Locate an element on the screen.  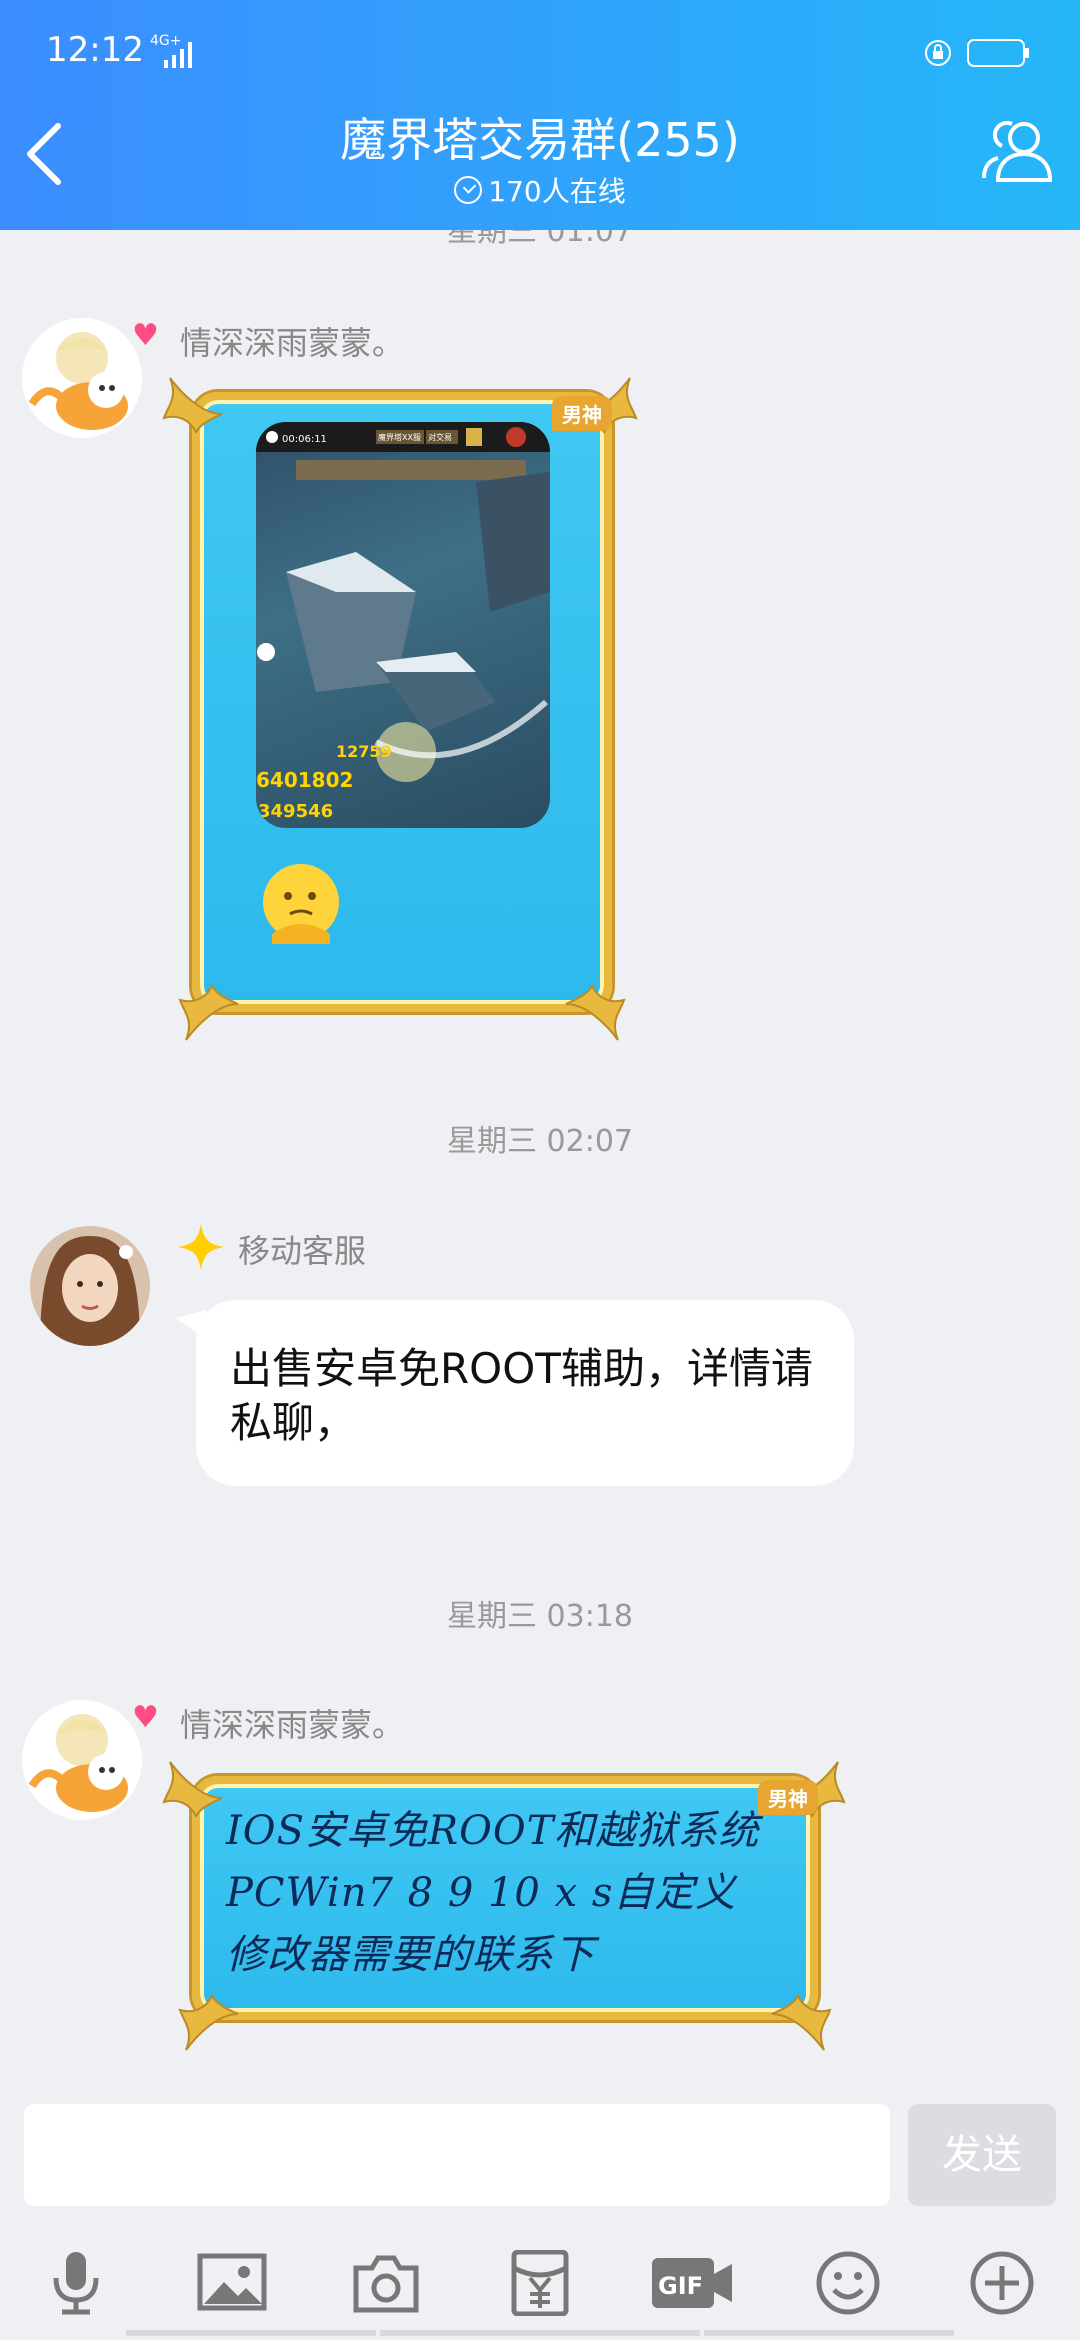
online-count-label: 170人在线 is located at coordinates (557, 191).